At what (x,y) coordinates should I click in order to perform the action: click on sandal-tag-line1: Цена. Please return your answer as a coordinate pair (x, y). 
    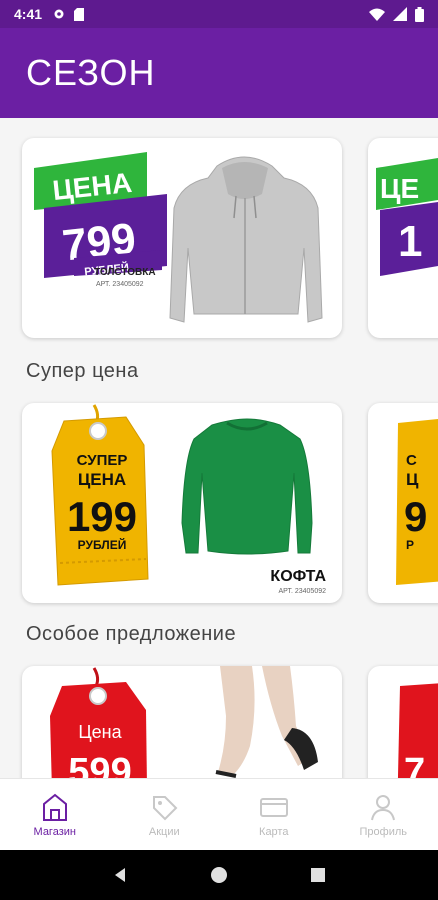
    Looking at the image, I should click on (100, 732).